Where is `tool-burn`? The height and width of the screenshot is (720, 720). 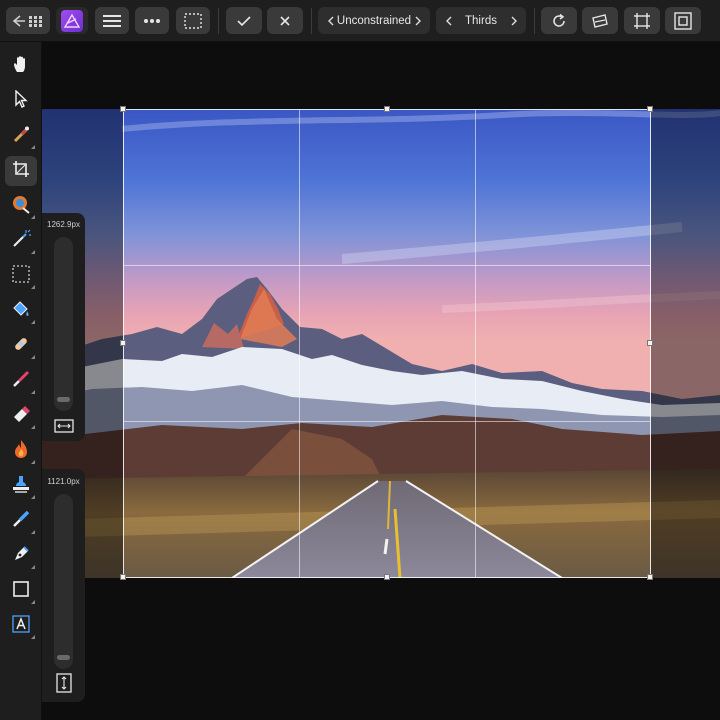
tool-burn is located at coordinates (21, 451).